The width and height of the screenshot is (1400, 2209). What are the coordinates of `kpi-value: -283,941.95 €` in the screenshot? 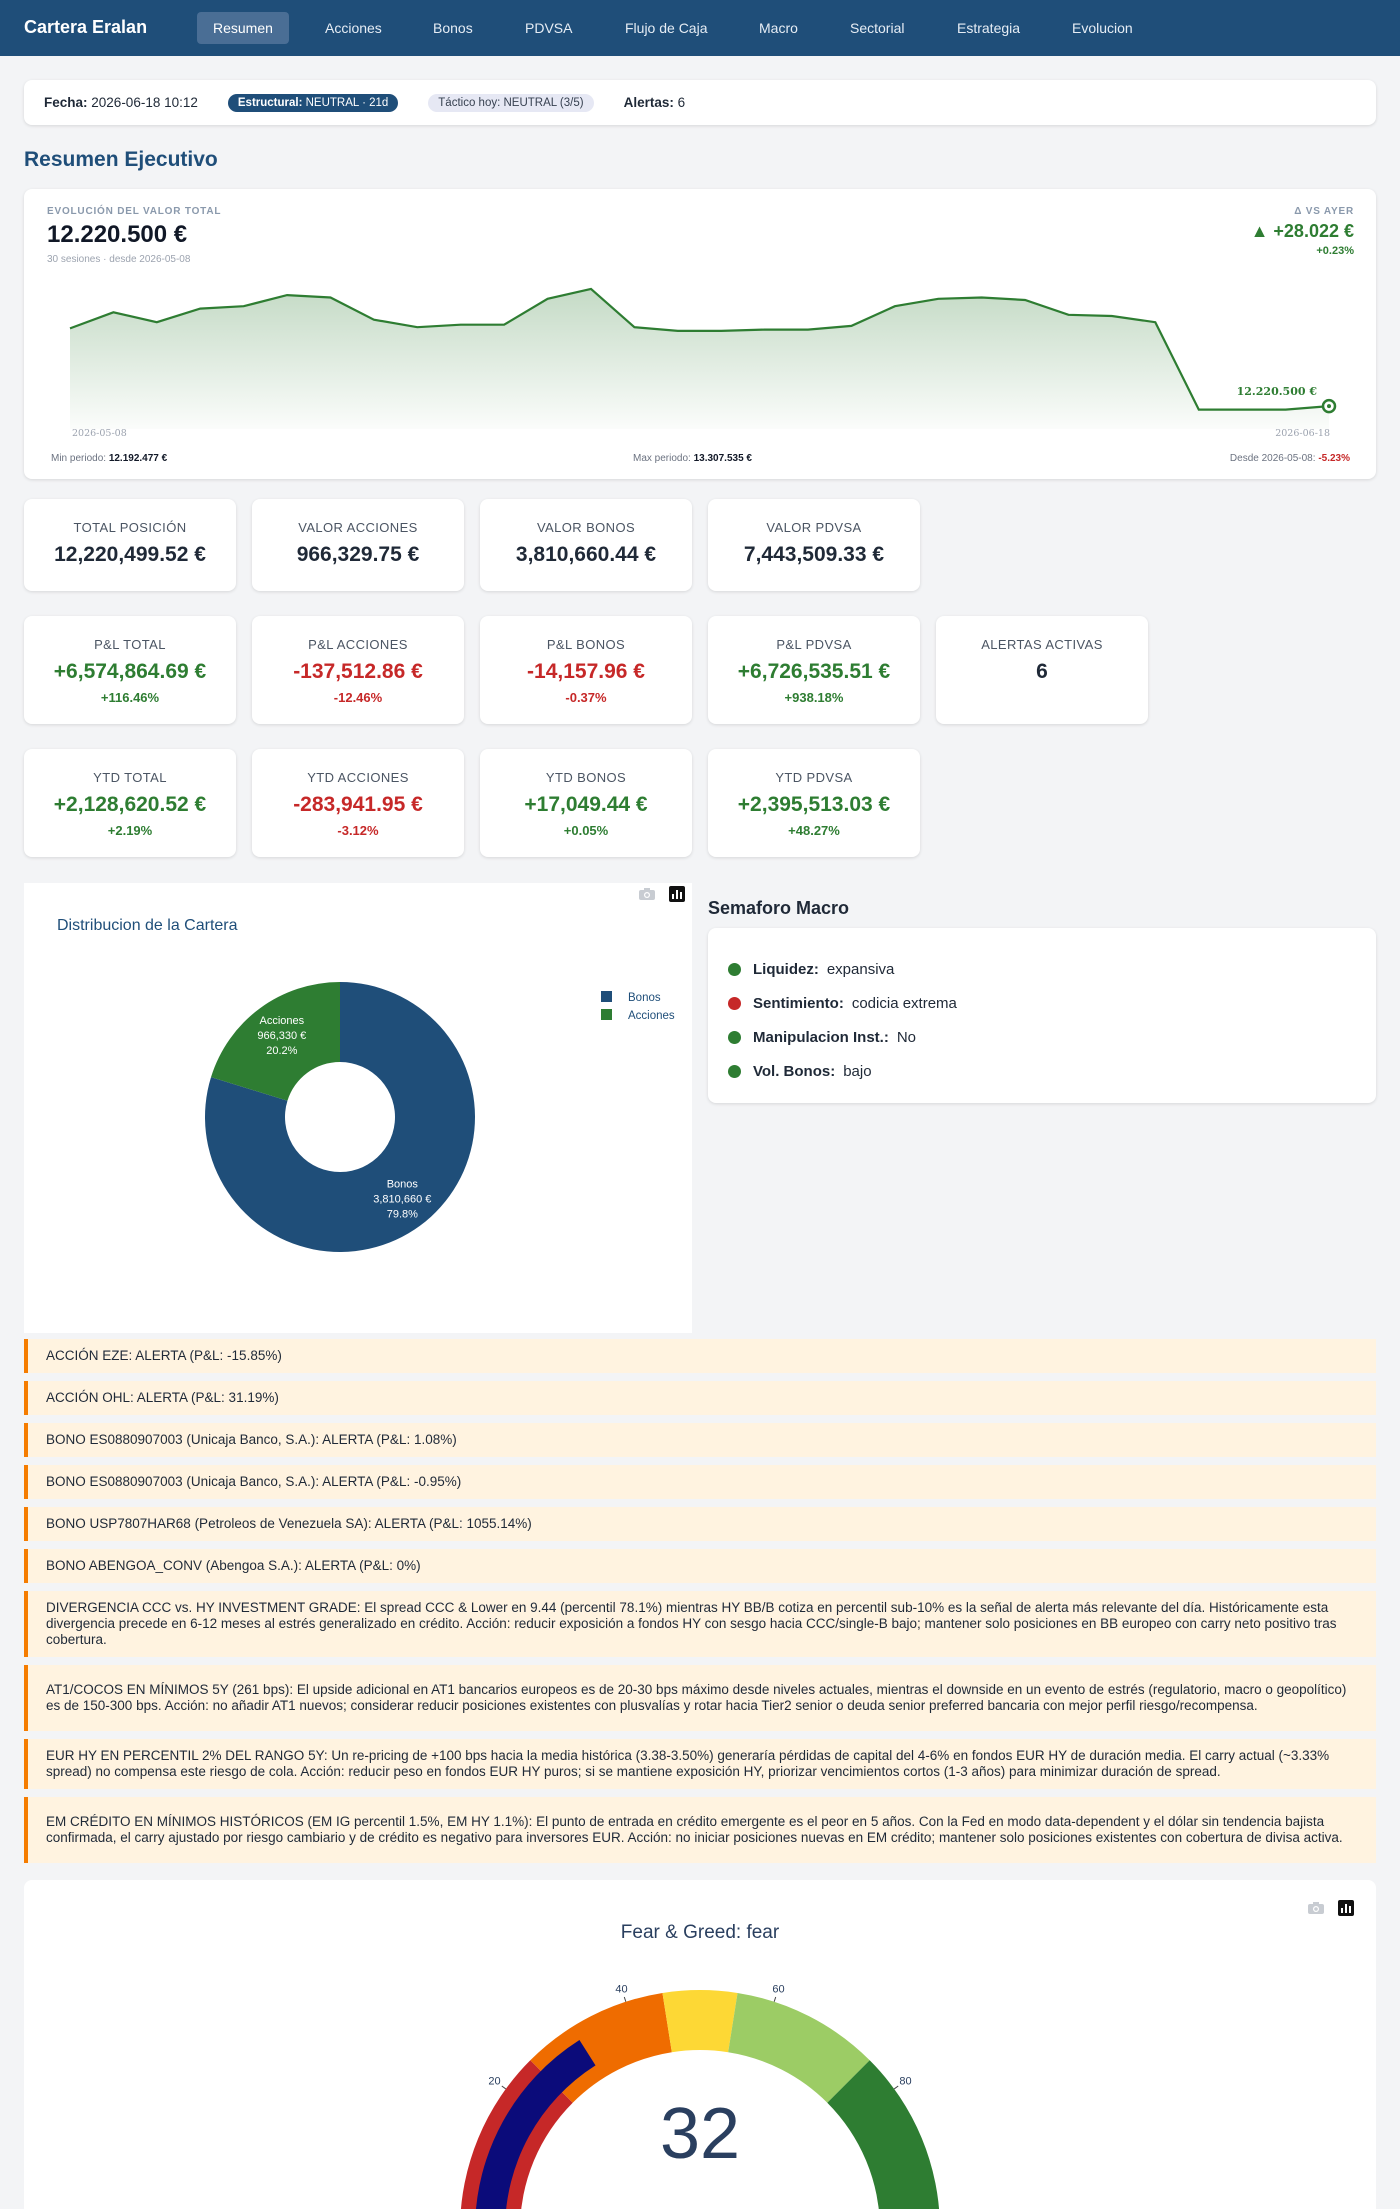 It's located at (358, 804).